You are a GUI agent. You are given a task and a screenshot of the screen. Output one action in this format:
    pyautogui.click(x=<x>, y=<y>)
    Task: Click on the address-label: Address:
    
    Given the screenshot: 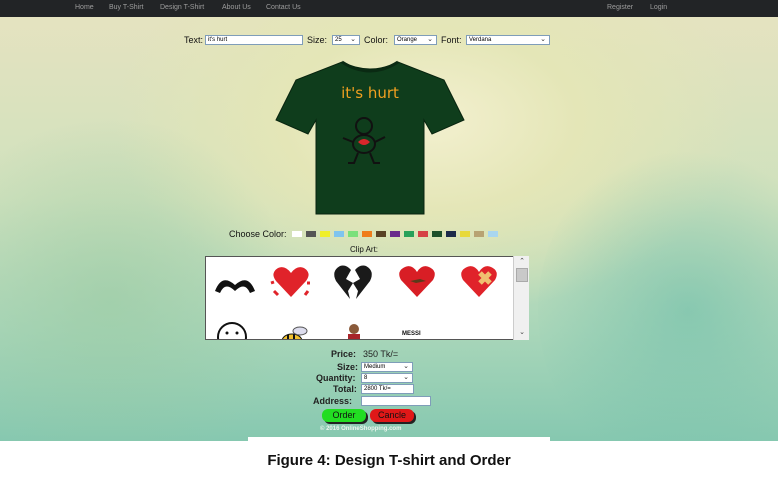 What is the action you would take?
    pyautogui.click(x=333, y=401)
    